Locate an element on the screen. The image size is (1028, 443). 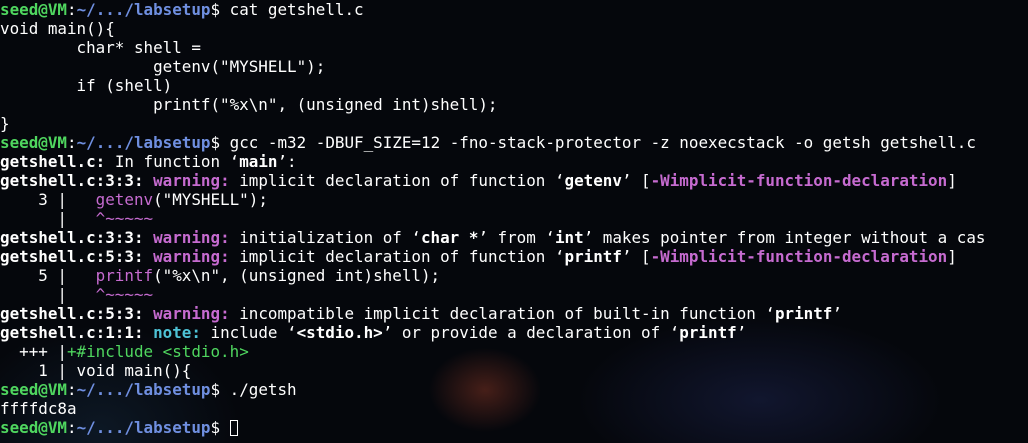
prompt-line: seed@VM:~/.../labsetup$ cat getshell.c is located at coordinates (514, 9).